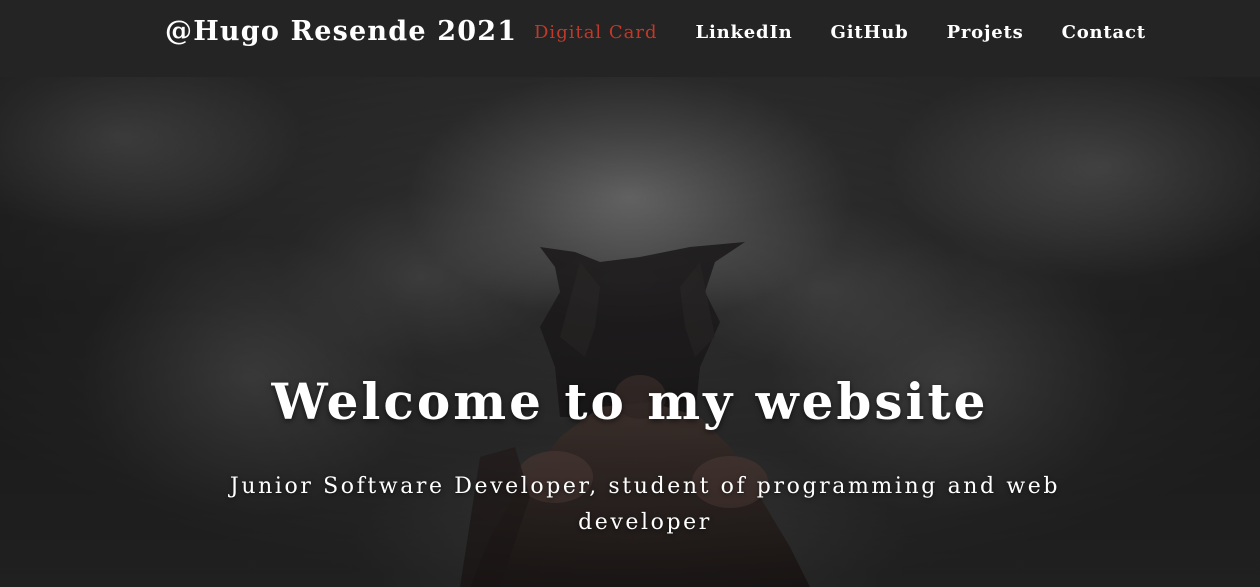 Image resolution: width=1260 pixels, height=587 pixels. What do you see at coordinates (870, 32) in the screenshot?
I see `nav-link-github: GitHub` at bounding box center [870, 32].